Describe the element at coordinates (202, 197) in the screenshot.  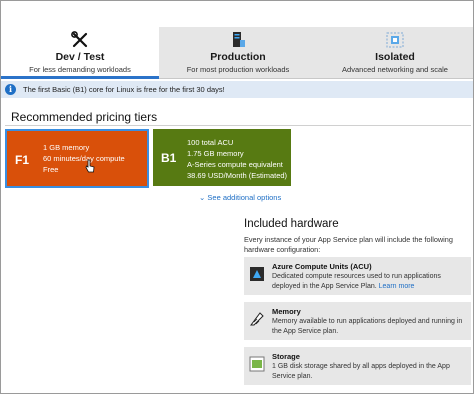
I see `chevron-down-icon: ⌄` at that location.